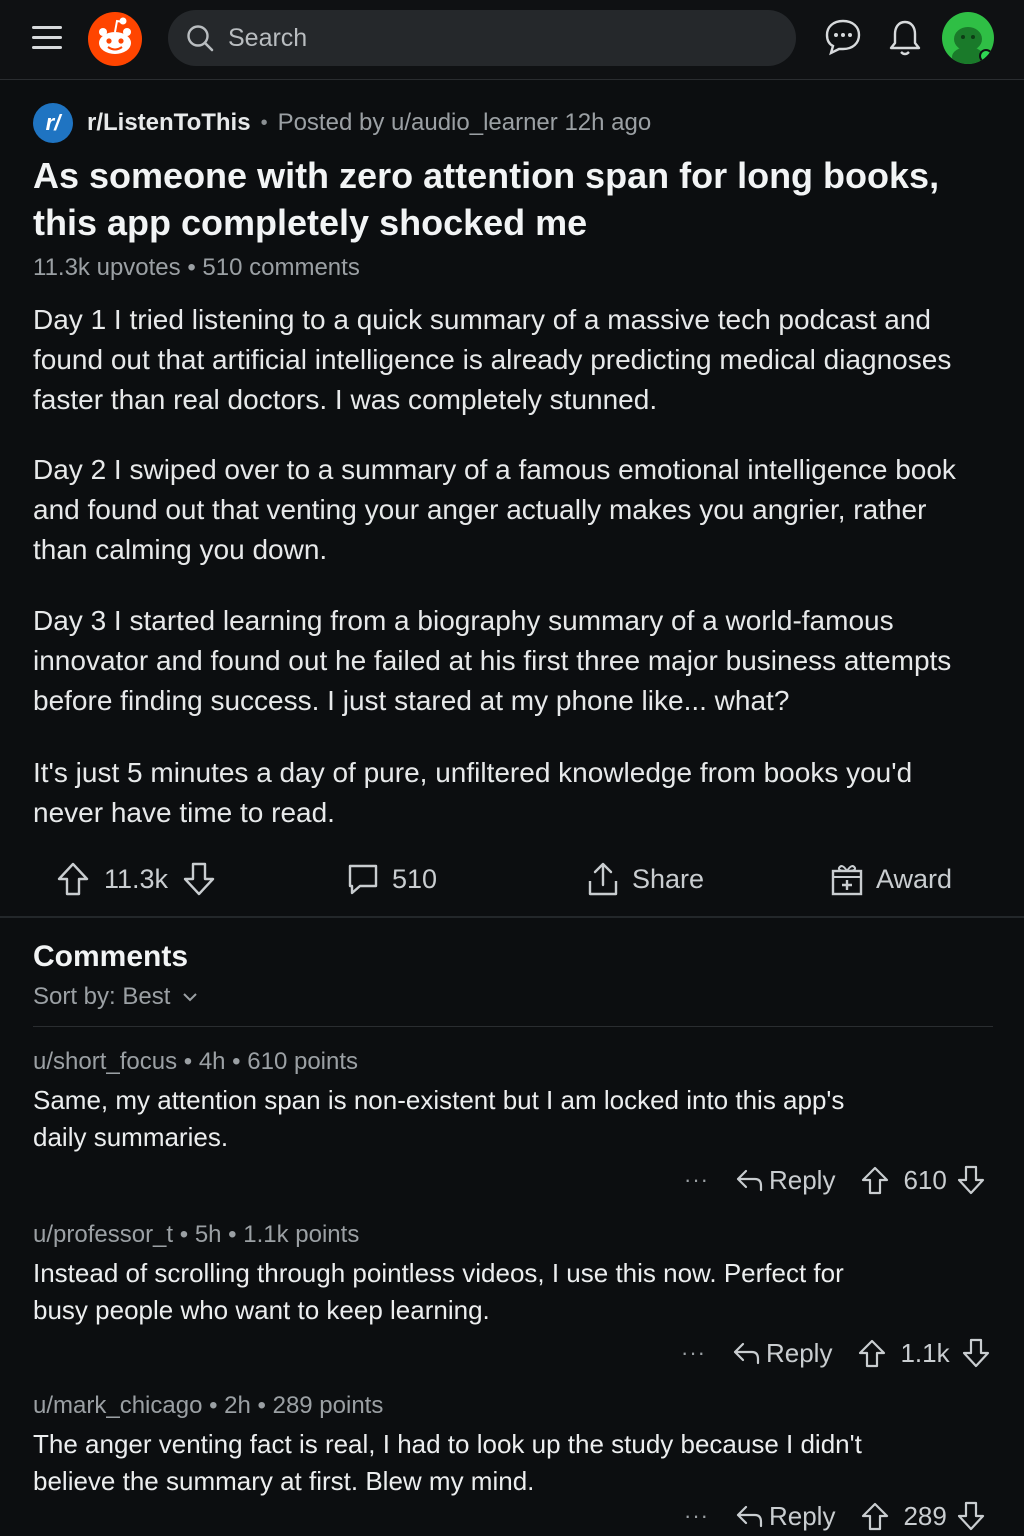 The image size is (1024, 1536). Describe the element at coordinates (169, 123) in the screenshot. I see `subreddit-name: r/ListenToThis` at that location.